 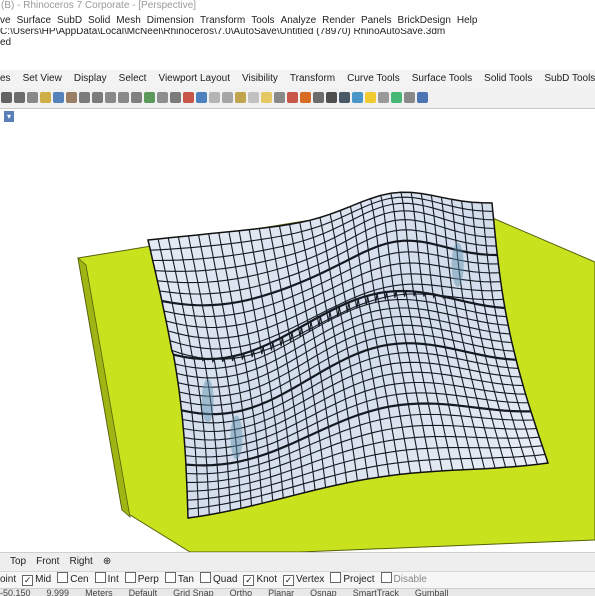 I want to click on menu-item: BrickDesign, so click(x=424, y=20).